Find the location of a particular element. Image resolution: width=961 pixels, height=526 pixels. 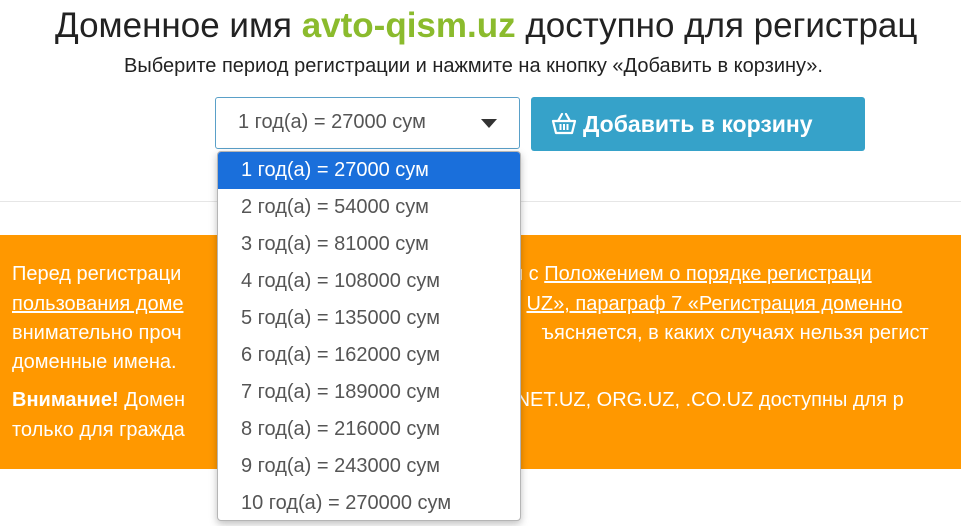

notice-text: ъясняется, в каких случаях нельзя регист is located at coordinates (735, 333).